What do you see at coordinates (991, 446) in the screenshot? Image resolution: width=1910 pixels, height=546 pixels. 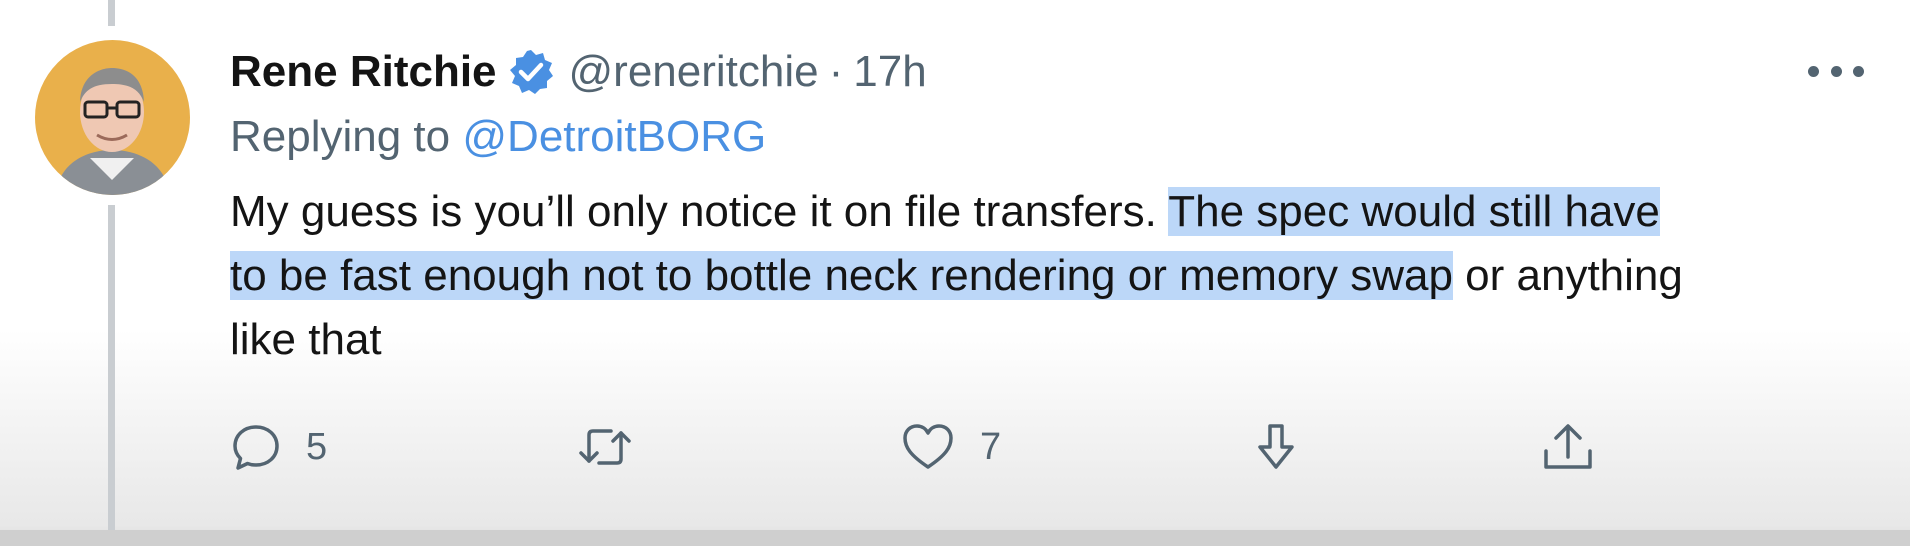 I see `like-count: 7` at bounding box center [991, 446].